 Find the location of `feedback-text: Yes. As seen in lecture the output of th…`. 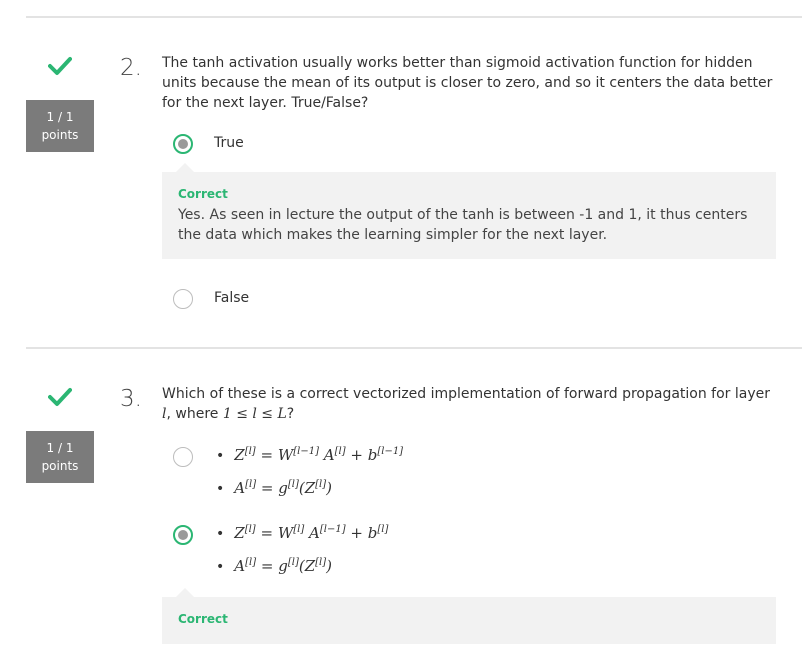

feedback-text: Yes. As seen in lecture the output of th… is located at coordinates (463, 225).